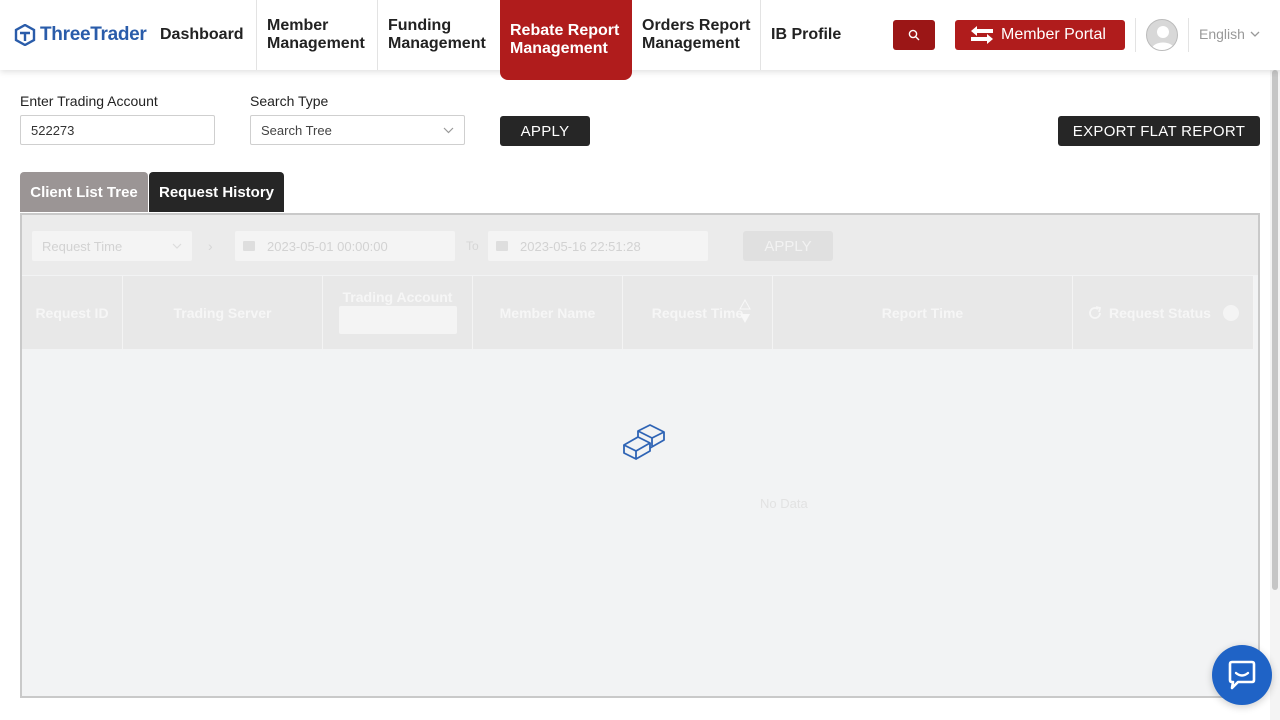 The height and width of the screenshot is (720, 1280). I want to click on user-avatar, so click(1162, 35).